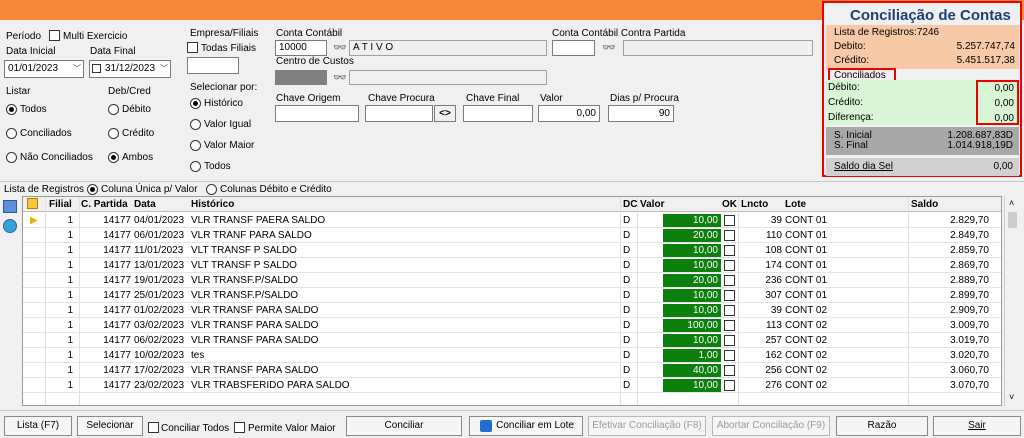 The width and height of the screenshot is (1024, 438). What do you see at coordinates (771, 426) in the screenshot?
I see `abortar-button: Abortar Conciliação (F9)` at bounding box center [771, 426].